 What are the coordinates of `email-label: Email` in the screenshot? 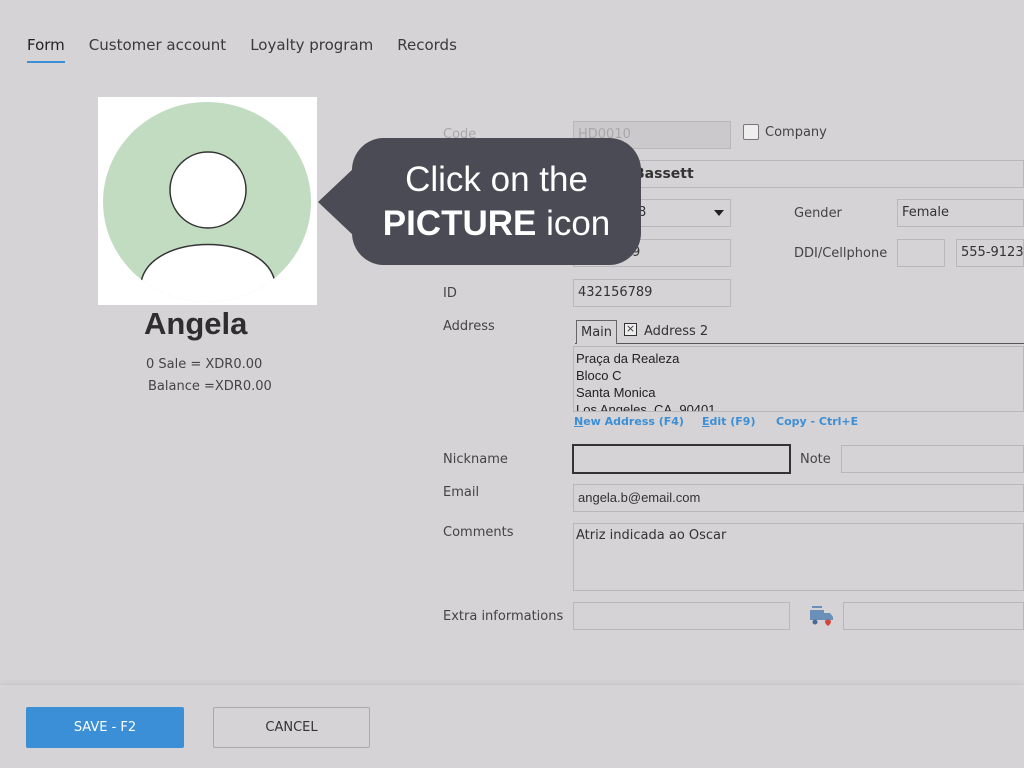 It's located at (461, 492).